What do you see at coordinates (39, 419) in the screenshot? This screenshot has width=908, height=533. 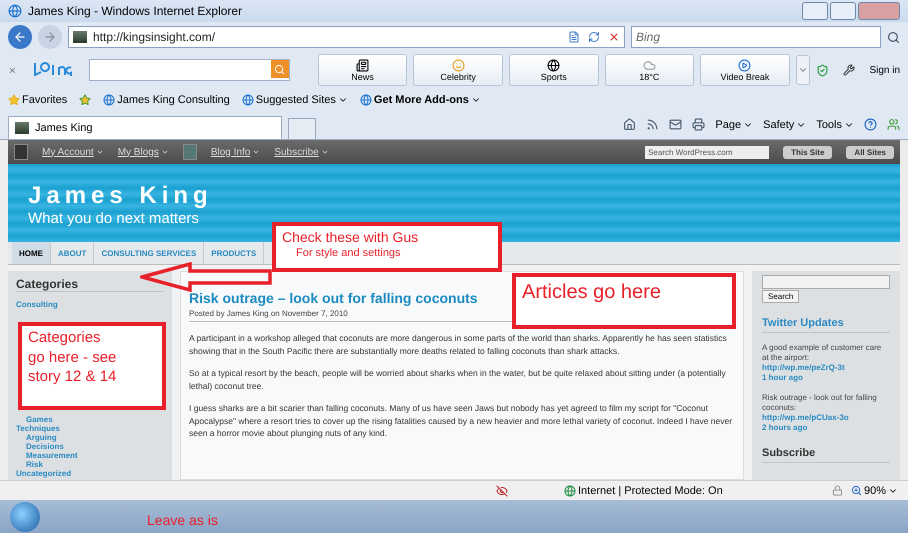 I see `category-link: Games` at bounding box center [39, 419].